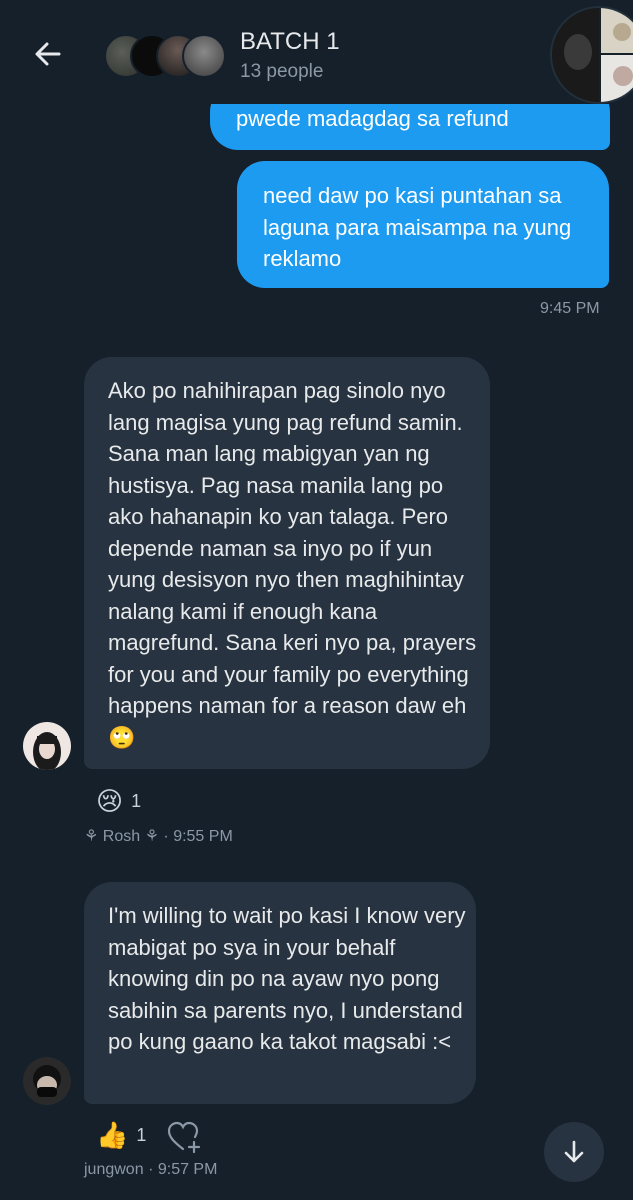 This screenshot has width=633, height=1200. I want to click on sender-avatar-jungwon, so click(47, 1081).